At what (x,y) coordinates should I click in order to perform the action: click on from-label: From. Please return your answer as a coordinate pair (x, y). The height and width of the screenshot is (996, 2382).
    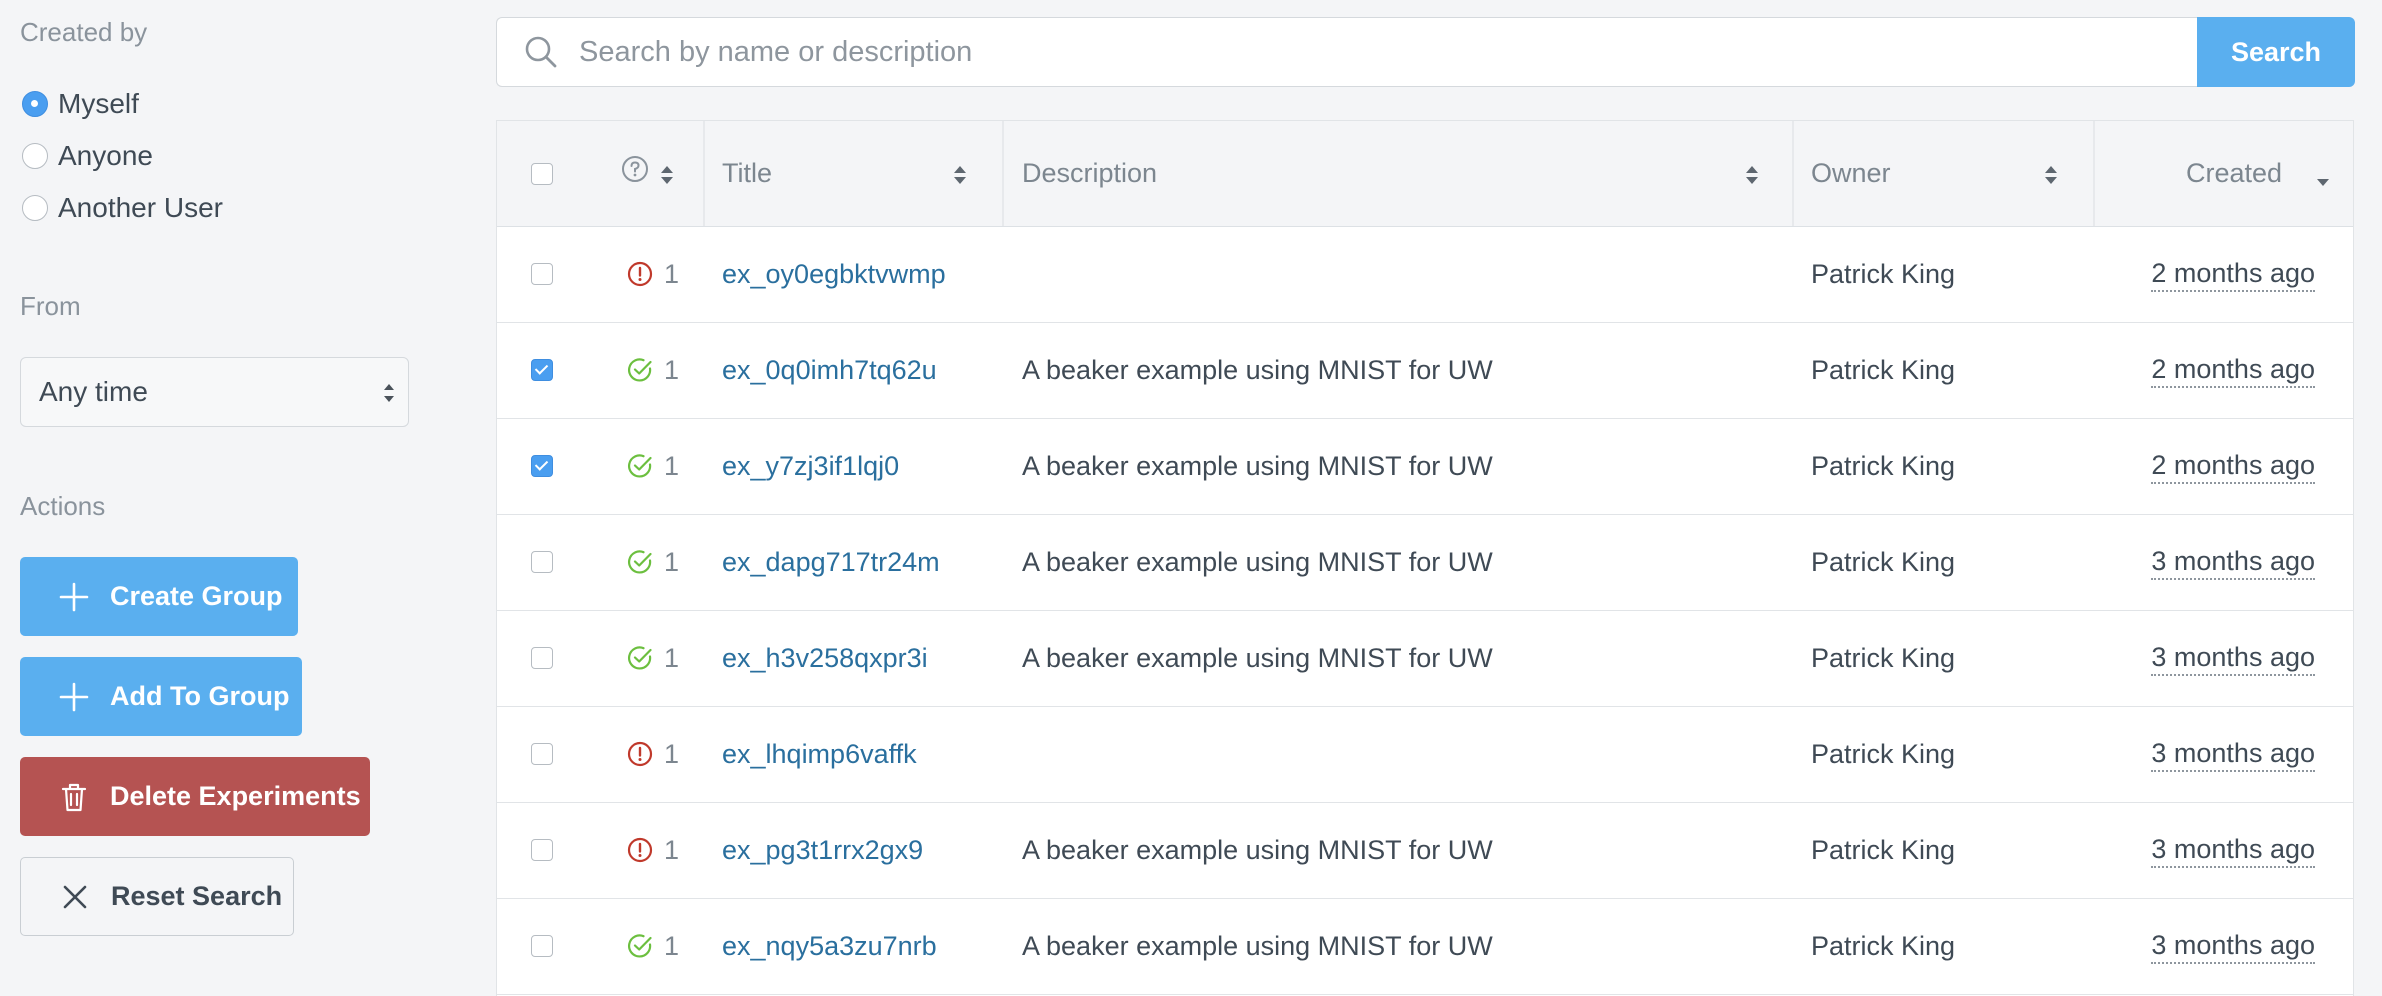
    Looking at the image, I should click on (50, 306).